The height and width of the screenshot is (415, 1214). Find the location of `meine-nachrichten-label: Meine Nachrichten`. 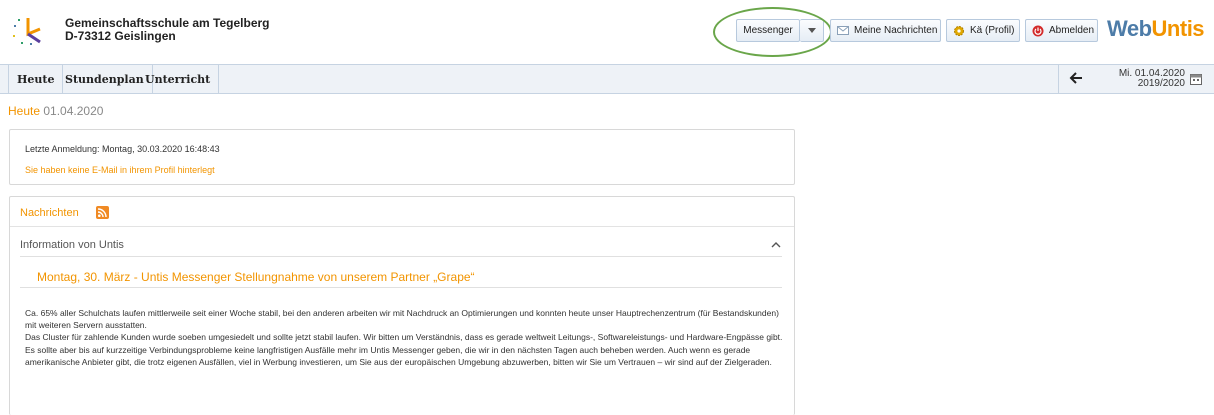

meine-nachrichten-label: Meine Nachrichten is located at coordinates (896, 30).